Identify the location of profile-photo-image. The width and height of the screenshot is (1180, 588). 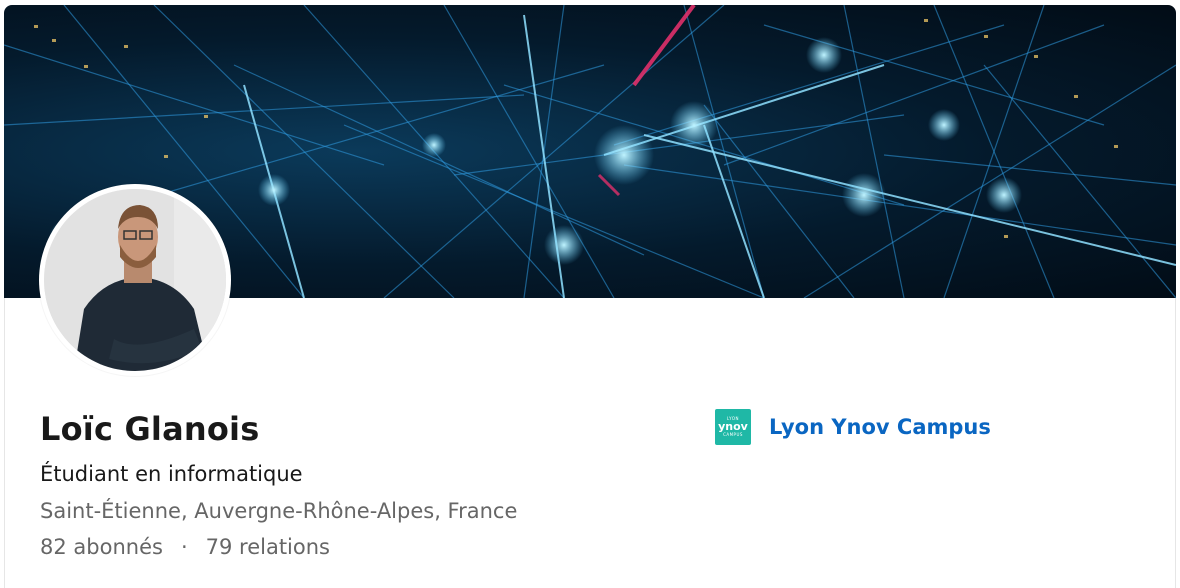
(135, 280).